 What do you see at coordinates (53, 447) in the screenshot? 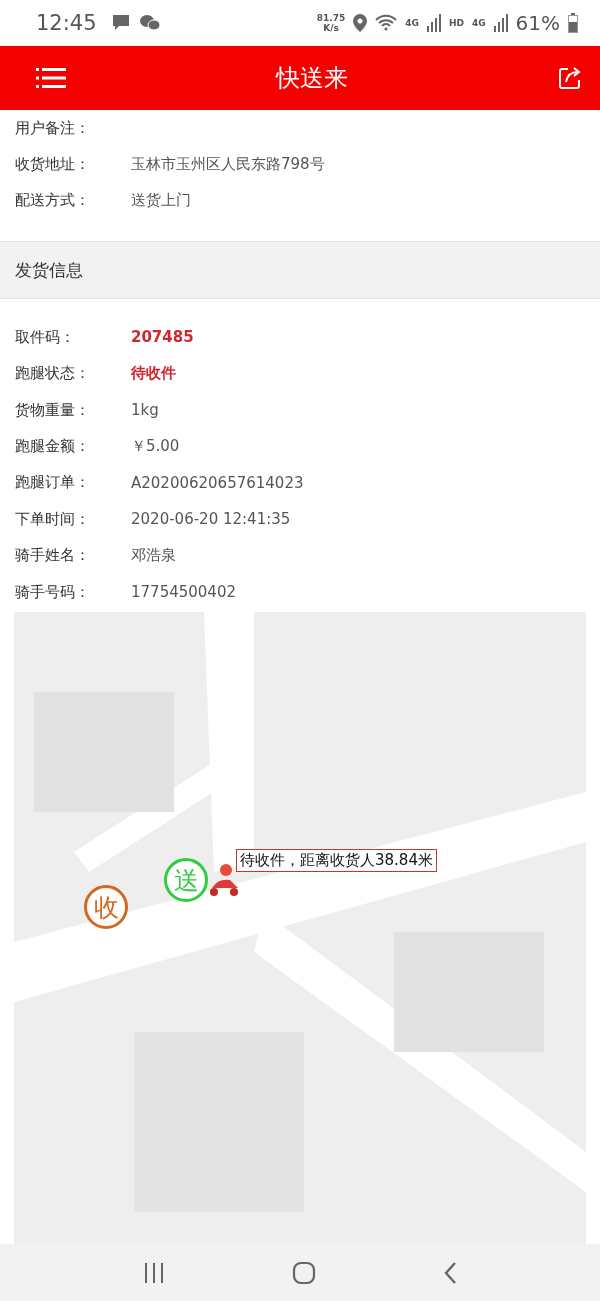
I see `field-label: 跑腿金额：` at bounding box center [53, 447].